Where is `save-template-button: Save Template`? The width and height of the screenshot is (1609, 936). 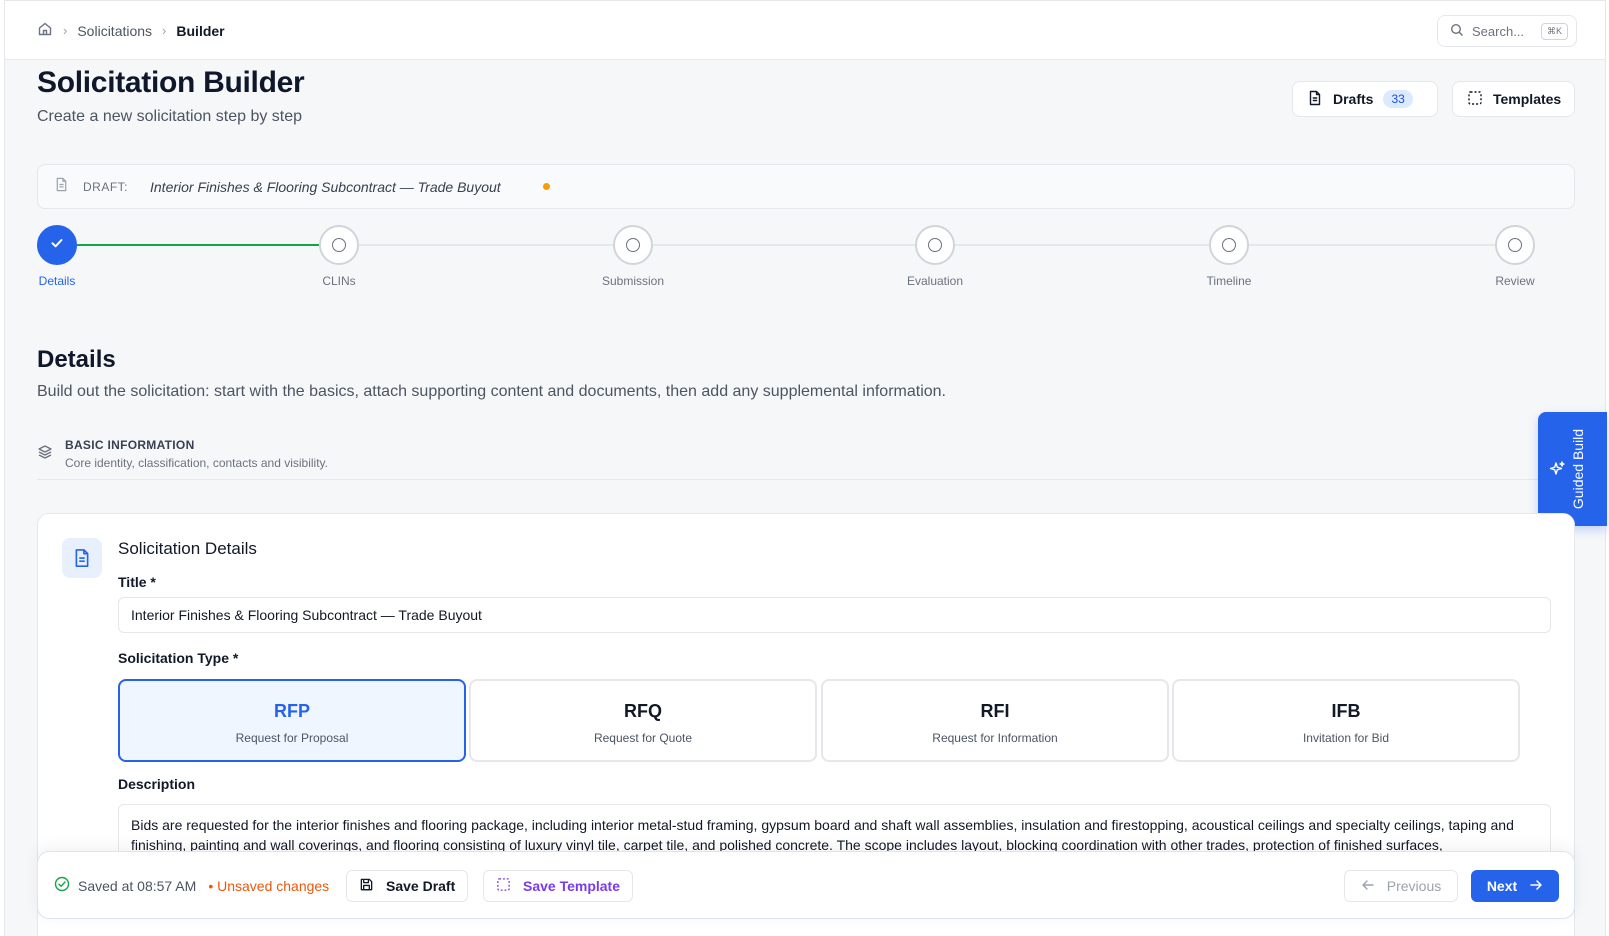 save-template-button: Save Template is located at coordinates (558, 886).